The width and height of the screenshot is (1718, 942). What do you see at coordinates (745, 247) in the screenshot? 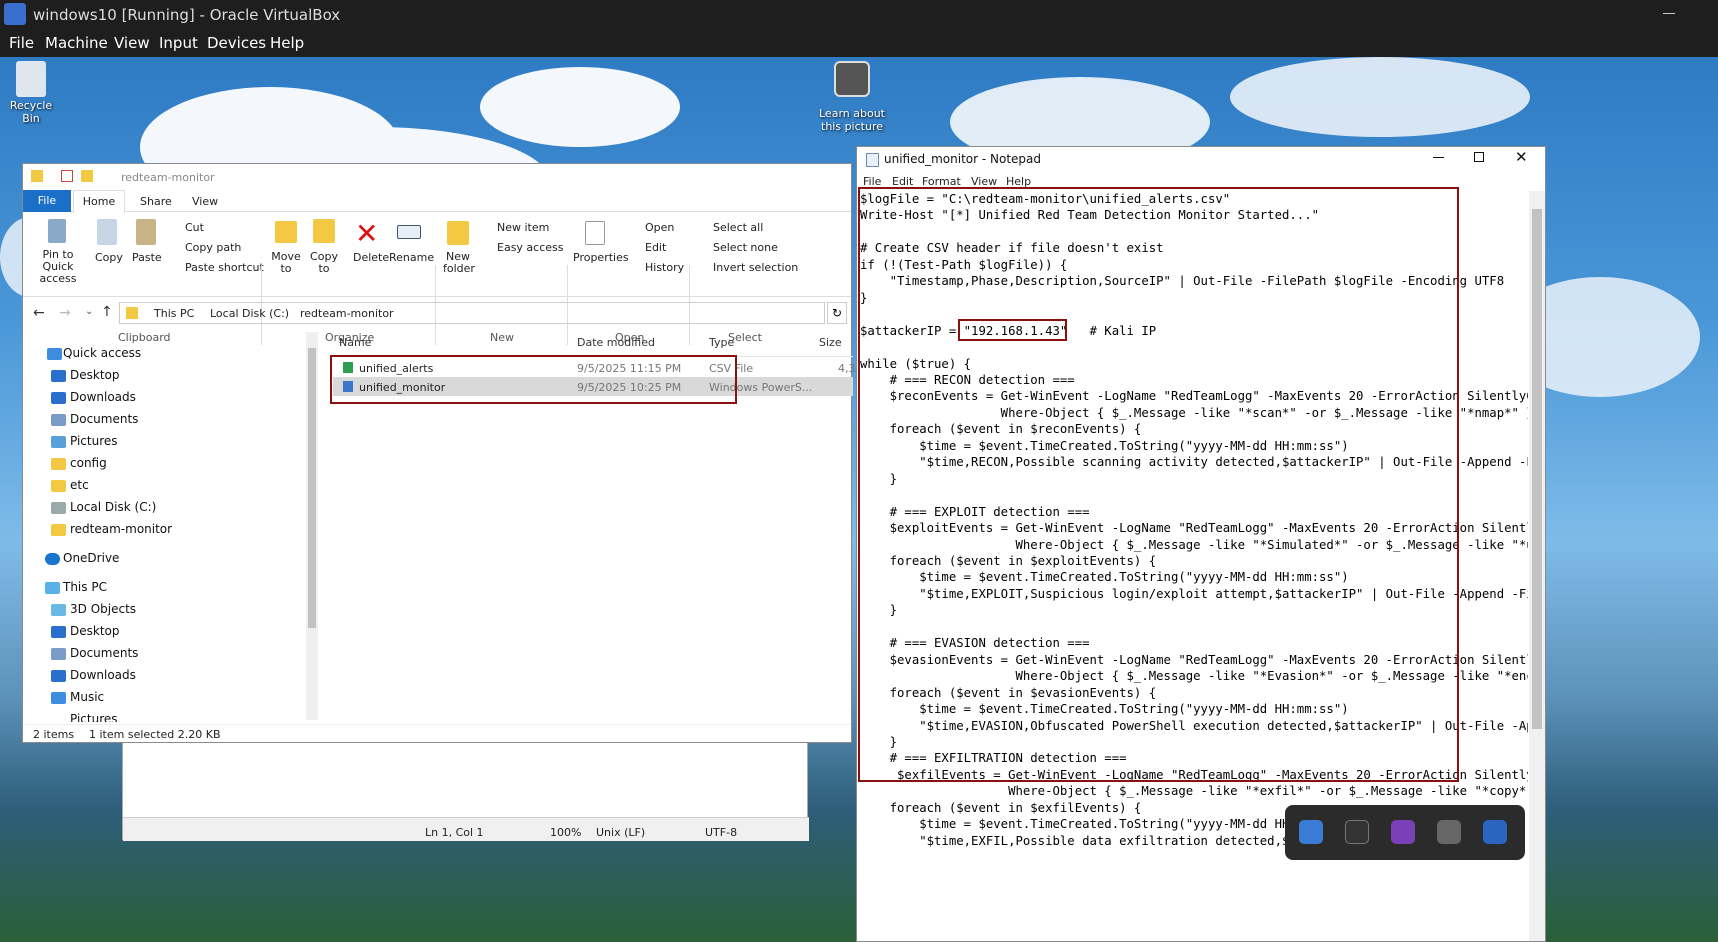
I see `select-none-button: Select none` at bounding box center [745, 247].